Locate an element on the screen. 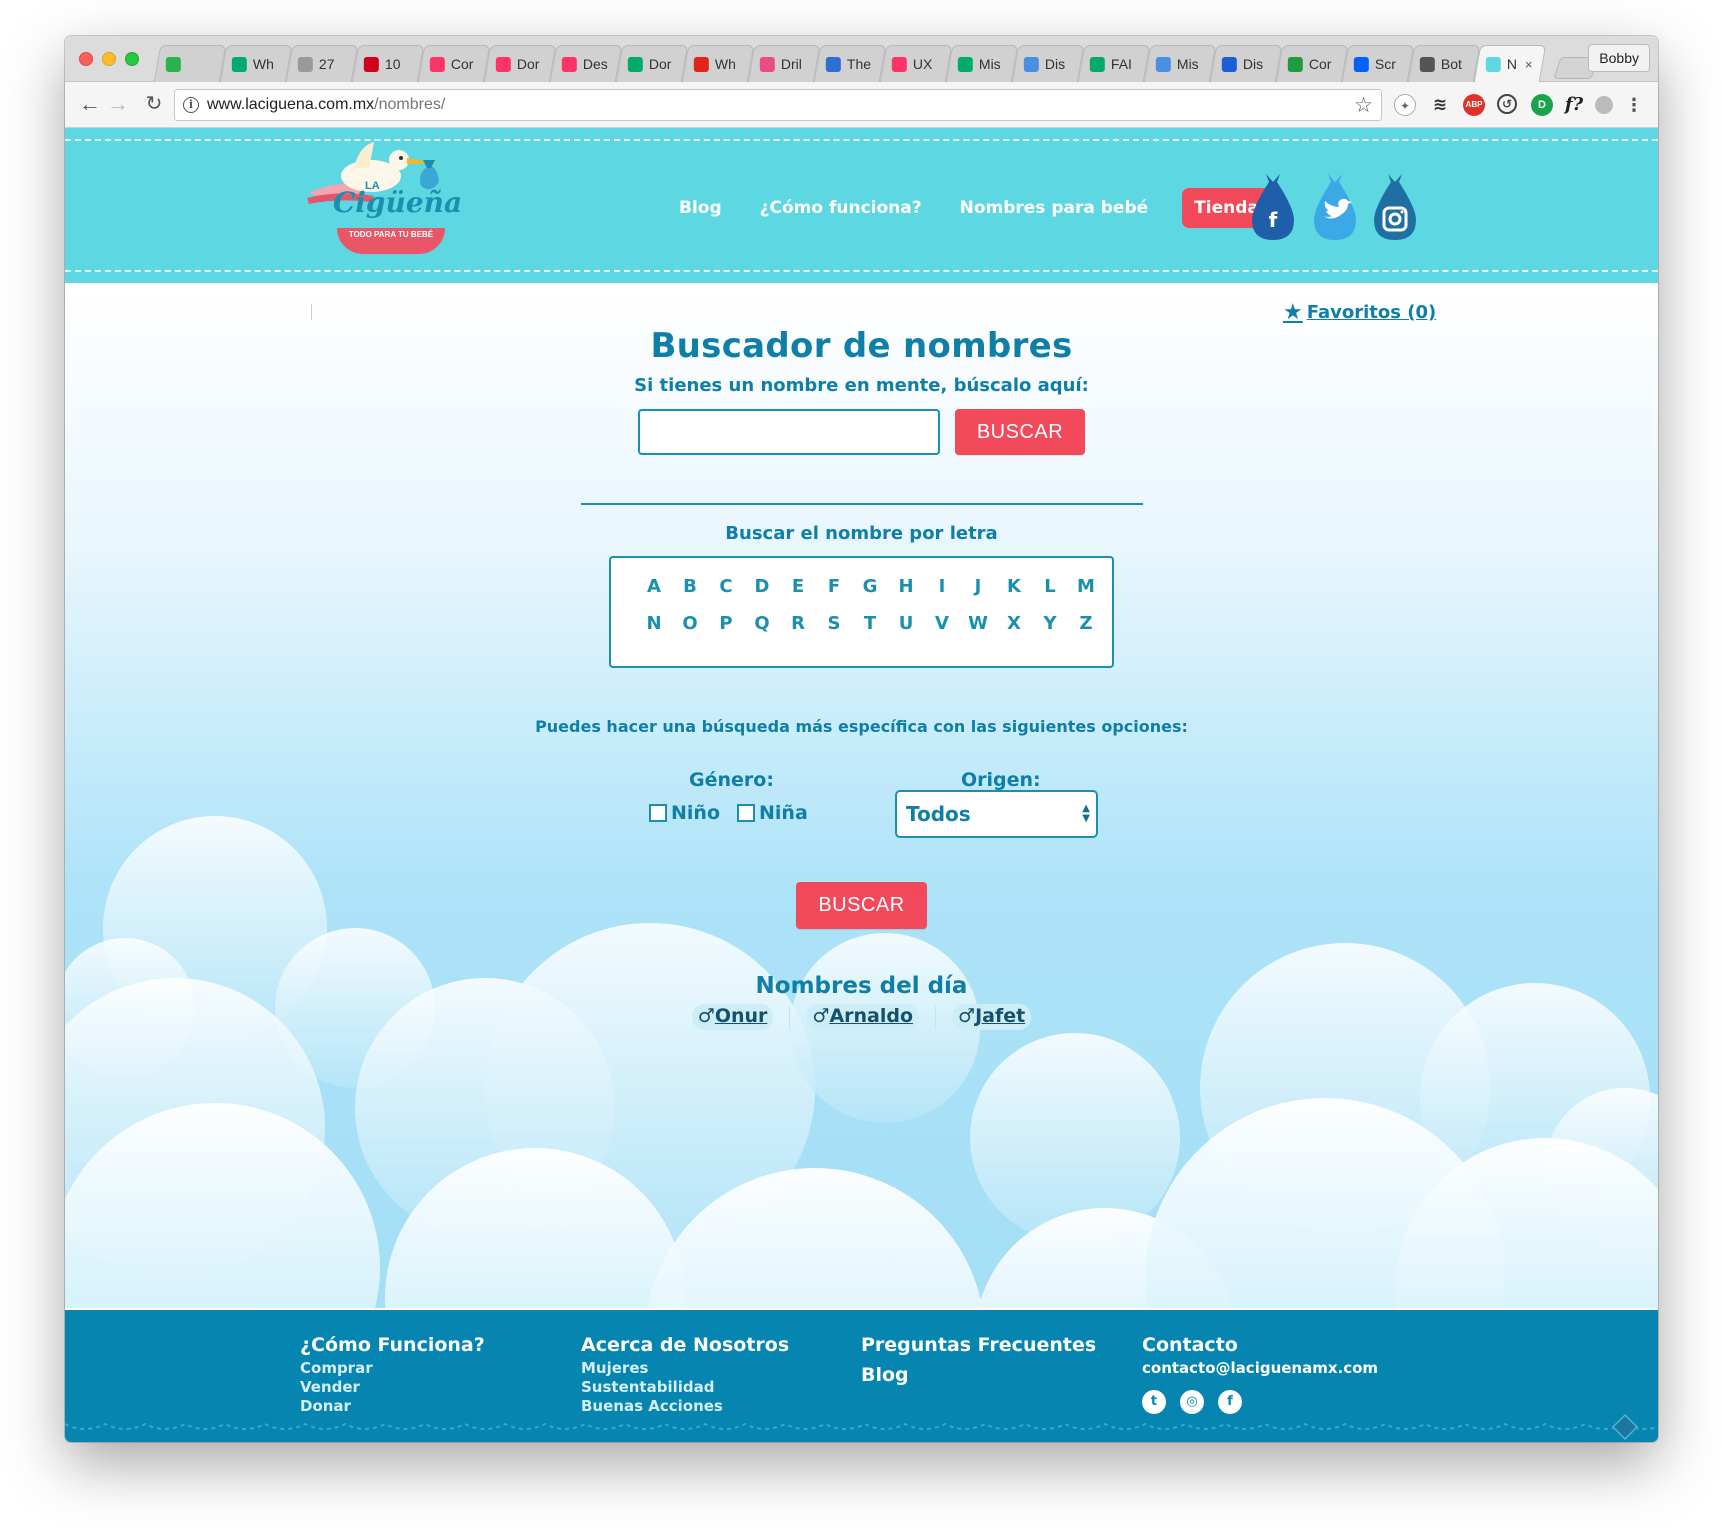  fontface-extension-icon: f? is located at coordinates (1574, 105).